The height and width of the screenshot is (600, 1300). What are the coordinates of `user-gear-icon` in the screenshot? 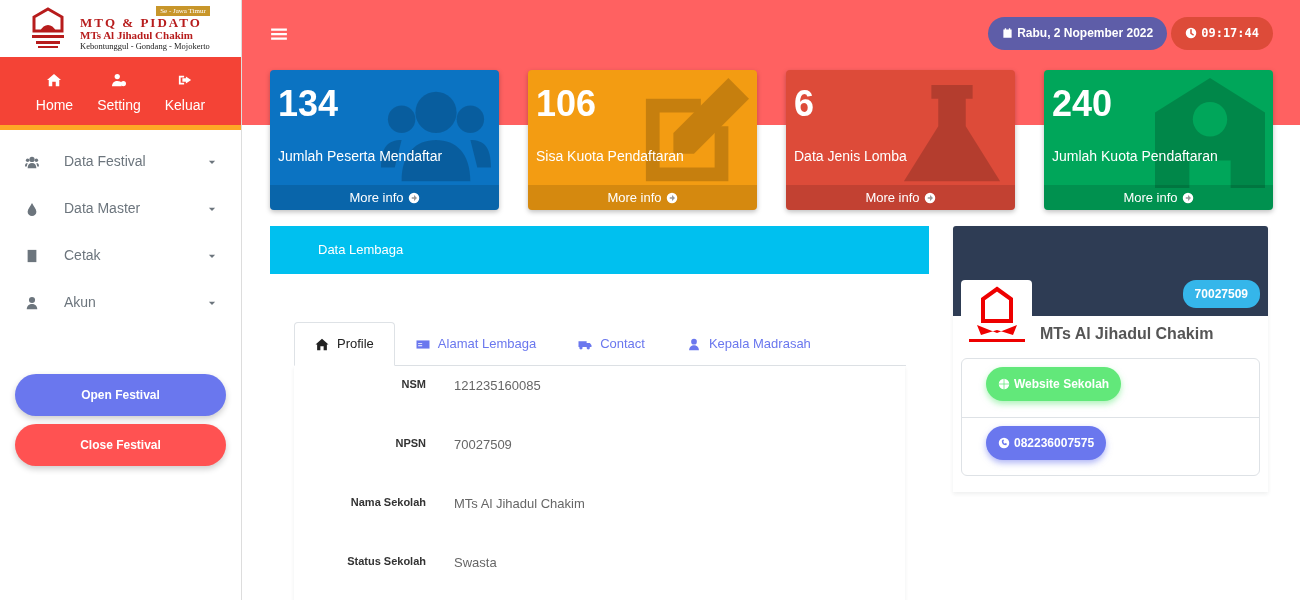 It's located at (118, 80).